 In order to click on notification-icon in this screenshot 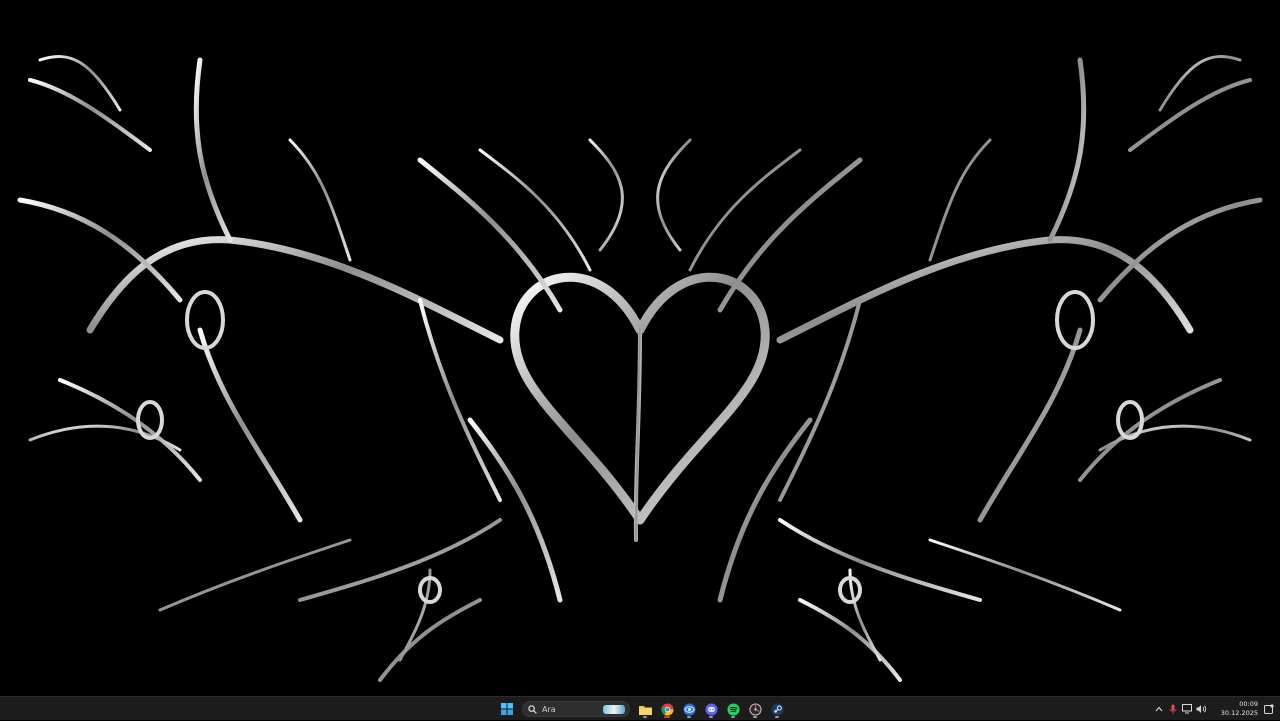, I will do `click(1269, 709)`.